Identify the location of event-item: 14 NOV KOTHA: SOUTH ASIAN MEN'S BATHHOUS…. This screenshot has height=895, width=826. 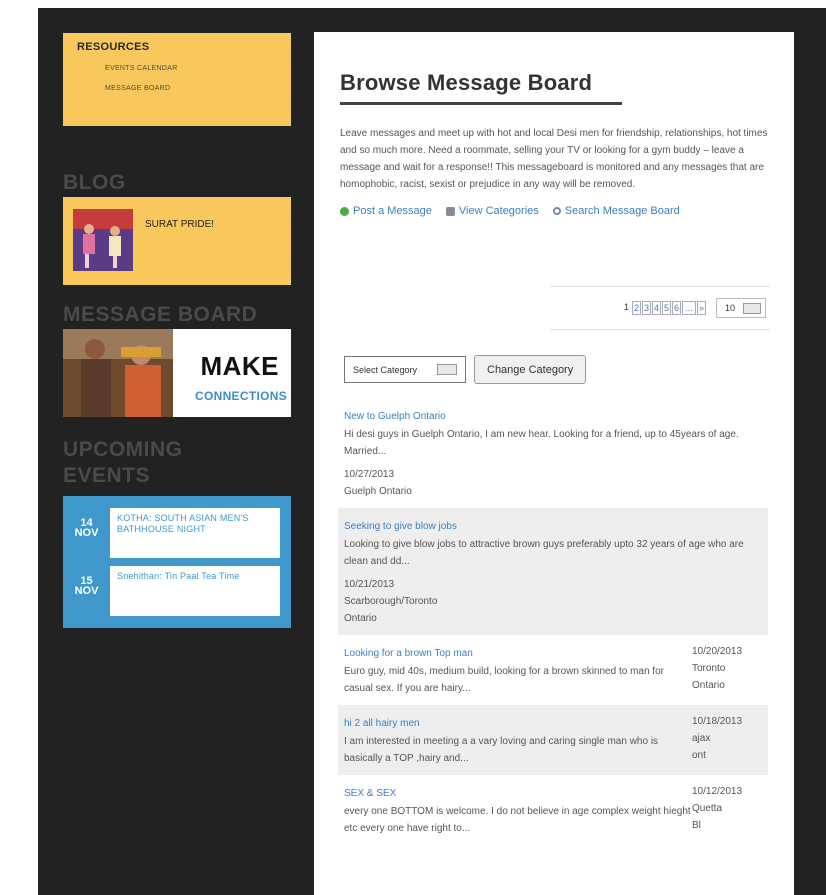
(172, 533).